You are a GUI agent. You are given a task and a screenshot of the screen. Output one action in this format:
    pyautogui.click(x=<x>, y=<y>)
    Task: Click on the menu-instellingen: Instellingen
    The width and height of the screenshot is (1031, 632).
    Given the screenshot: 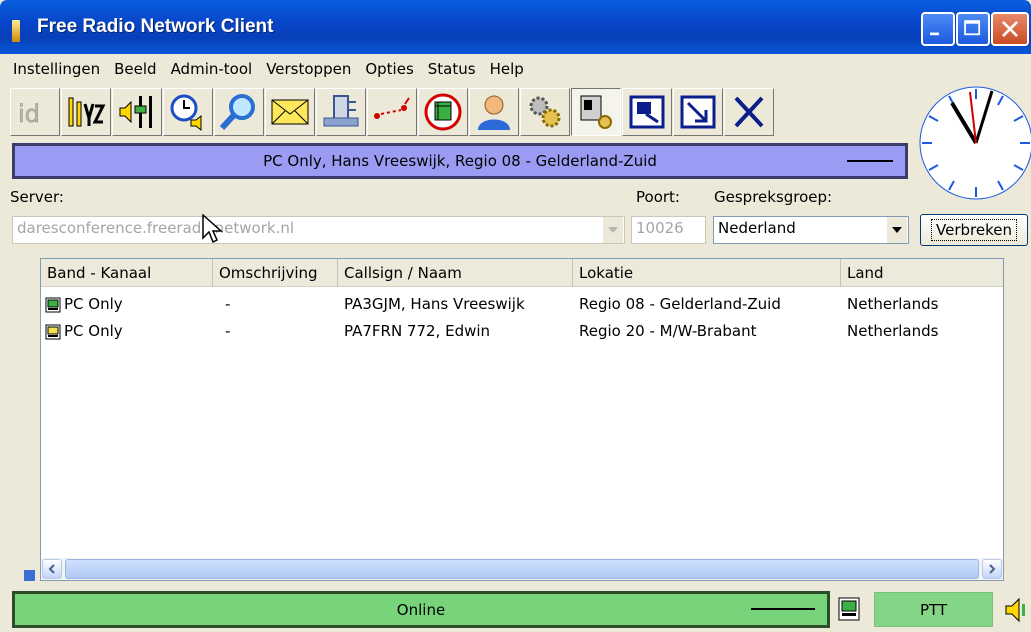 What is the action you would take?
    pyautogui.click(x=56, y=69)
    